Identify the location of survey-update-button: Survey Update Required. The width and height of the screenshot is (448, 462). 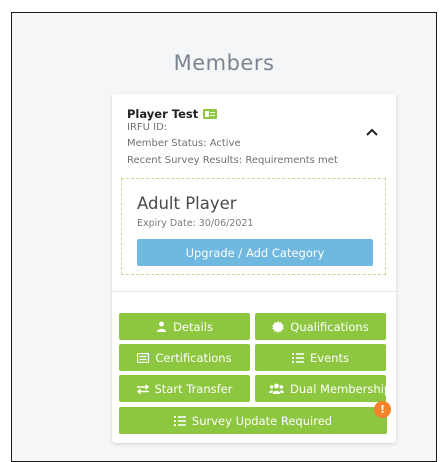
(253, 420).